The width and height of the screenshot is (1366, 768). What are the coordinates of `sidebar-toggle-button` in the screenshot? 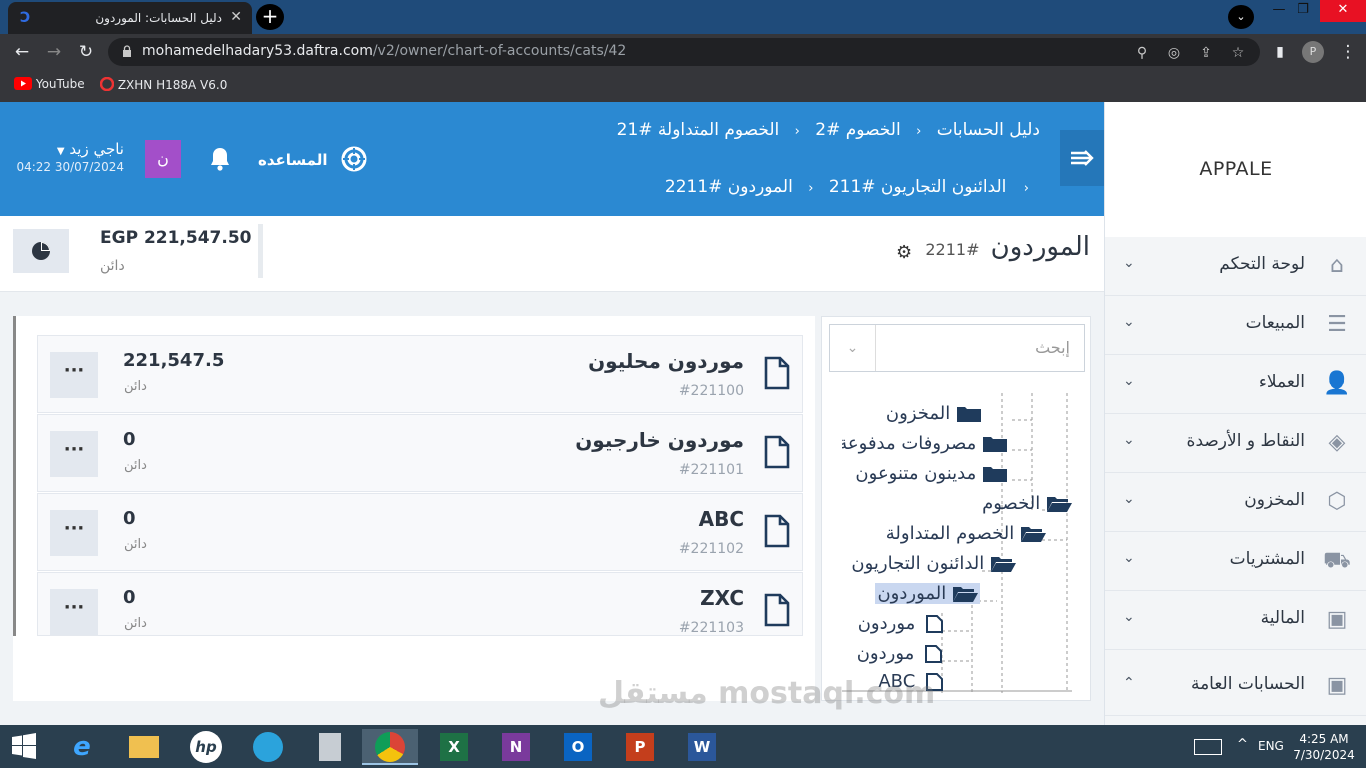 It's located at (1082, 158).